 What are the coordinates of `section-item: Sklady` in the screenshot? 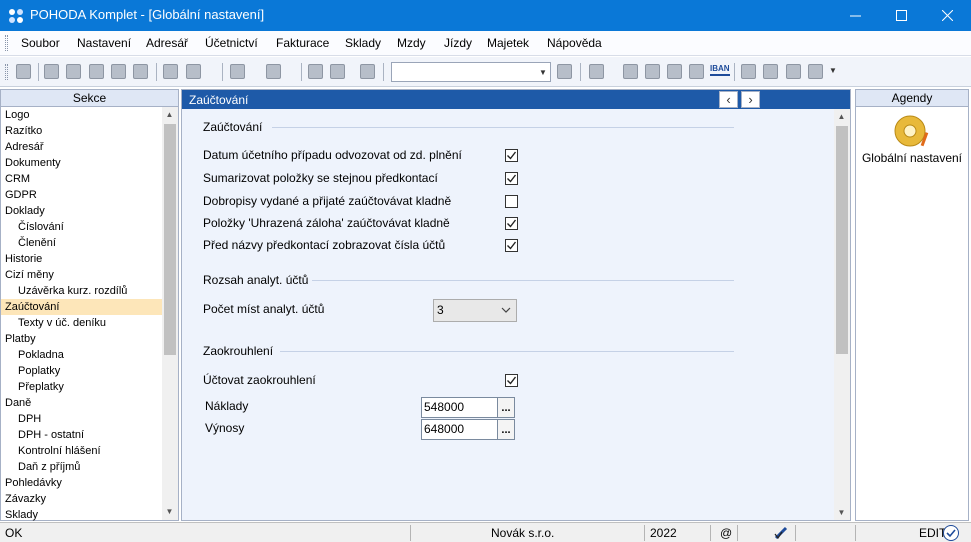 It's located at (81, 514).